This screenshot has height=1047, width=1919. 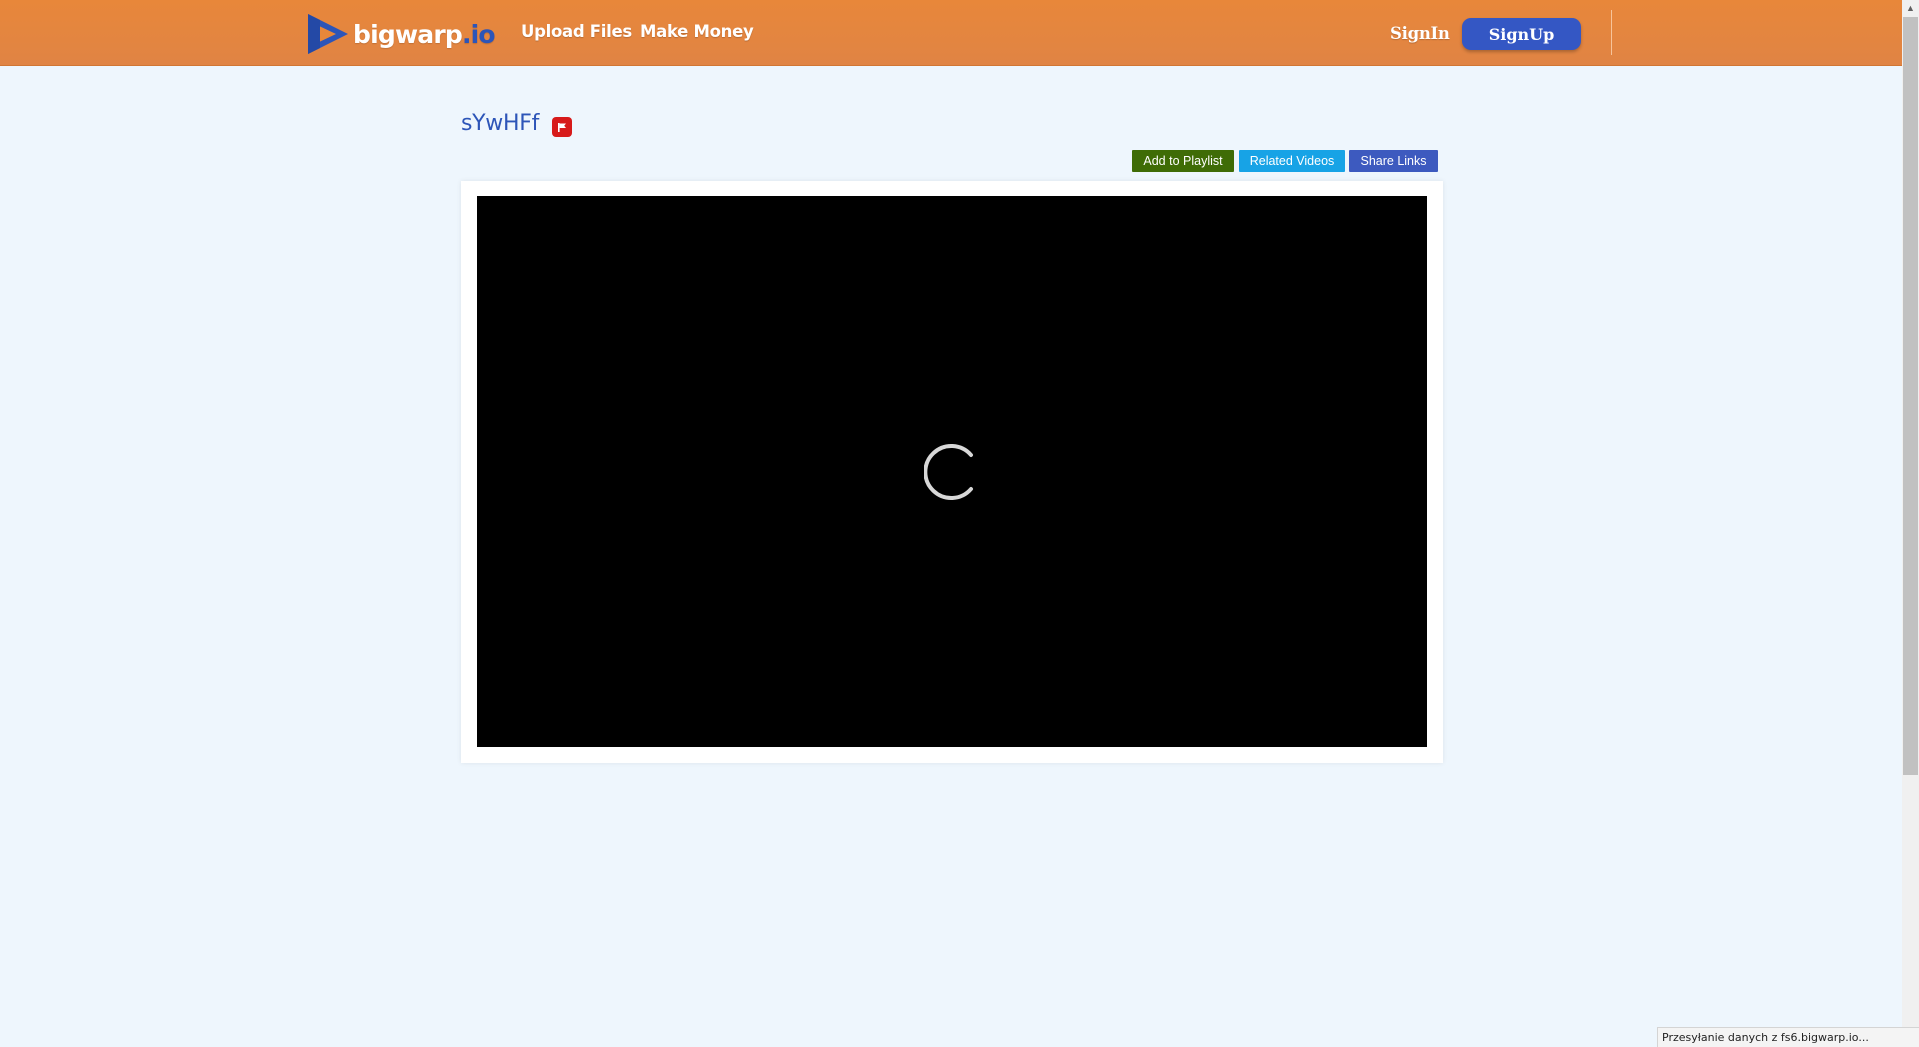 What do you see at coordinates (1393, 161) in the screenshot?
I see `share-links-button: Share Links` at bounding box center [1393, 161].